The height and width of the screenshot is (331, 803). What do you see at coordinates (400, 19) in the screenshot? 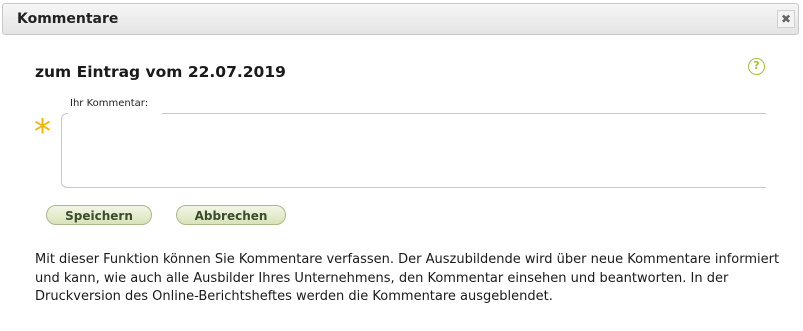
I see `dialog-titlebar: Kommentare ✖` at bounding box center [400, 19].